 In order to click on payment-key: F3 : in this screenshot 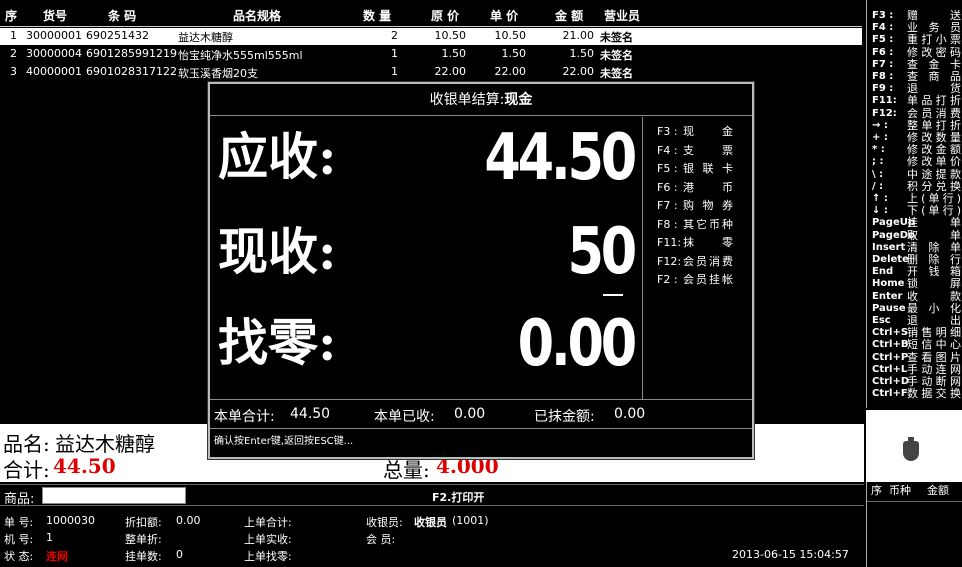, I will do `click(667, 131)`.